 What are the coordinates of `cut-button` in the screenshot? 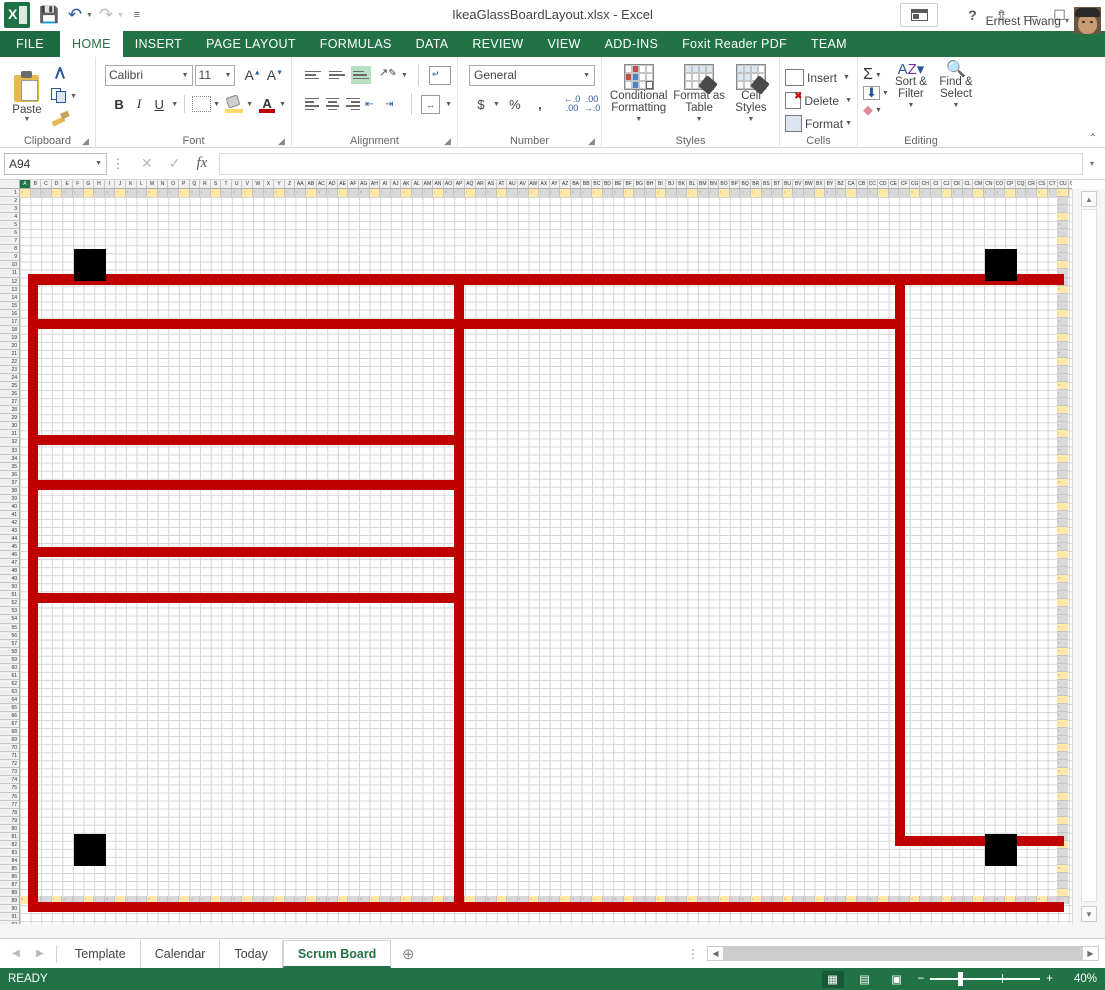 It's located at (64, 74).